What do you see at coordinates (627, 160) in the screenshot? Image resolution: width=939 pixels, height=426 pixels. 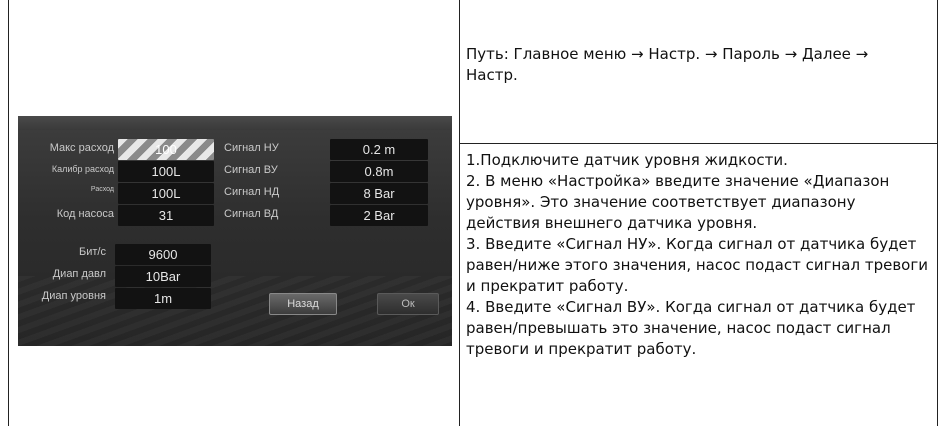 I see `instruction-step-1: 1.Подключите датчик уровня жидкости.` at bounding box center [627, 160].